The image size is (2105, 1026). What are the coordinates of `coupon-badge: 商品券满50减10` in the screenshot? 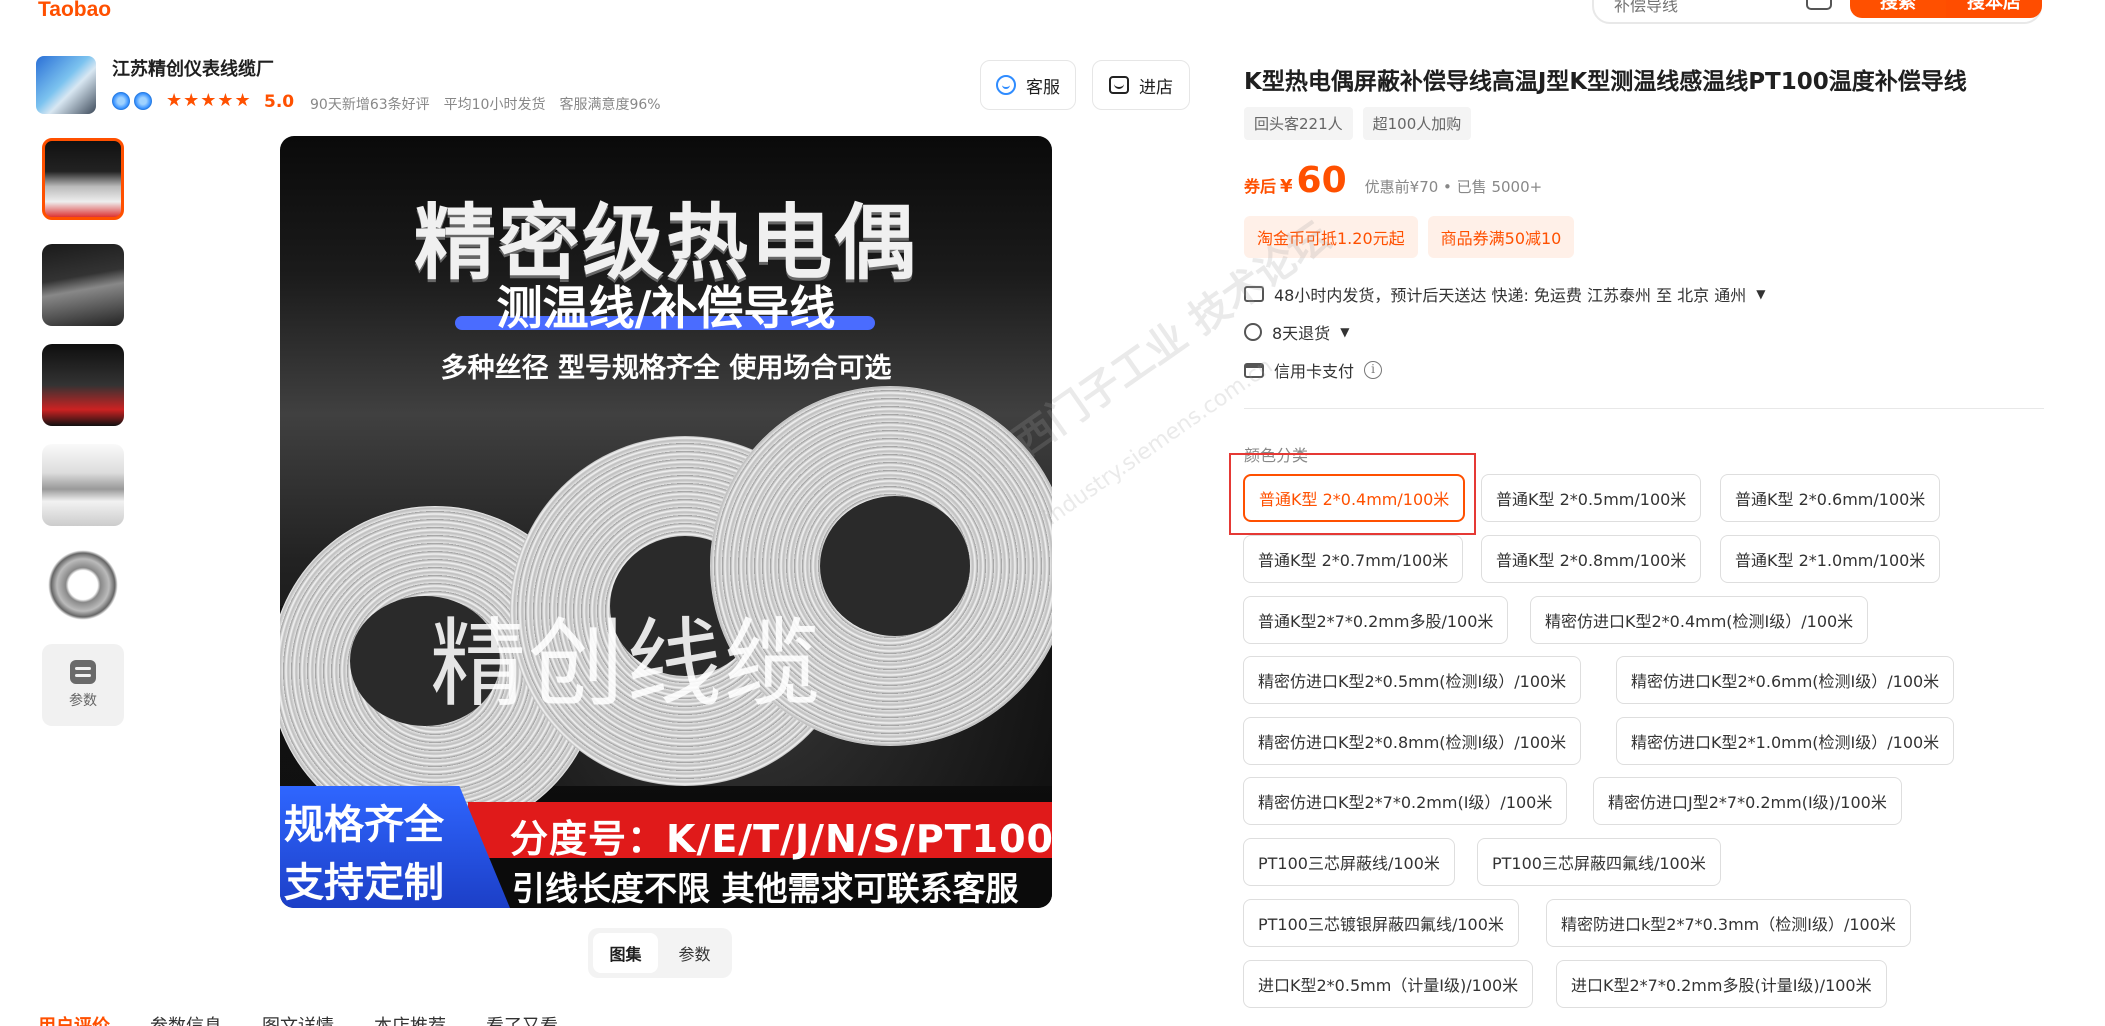 It's located at (1501, 237).